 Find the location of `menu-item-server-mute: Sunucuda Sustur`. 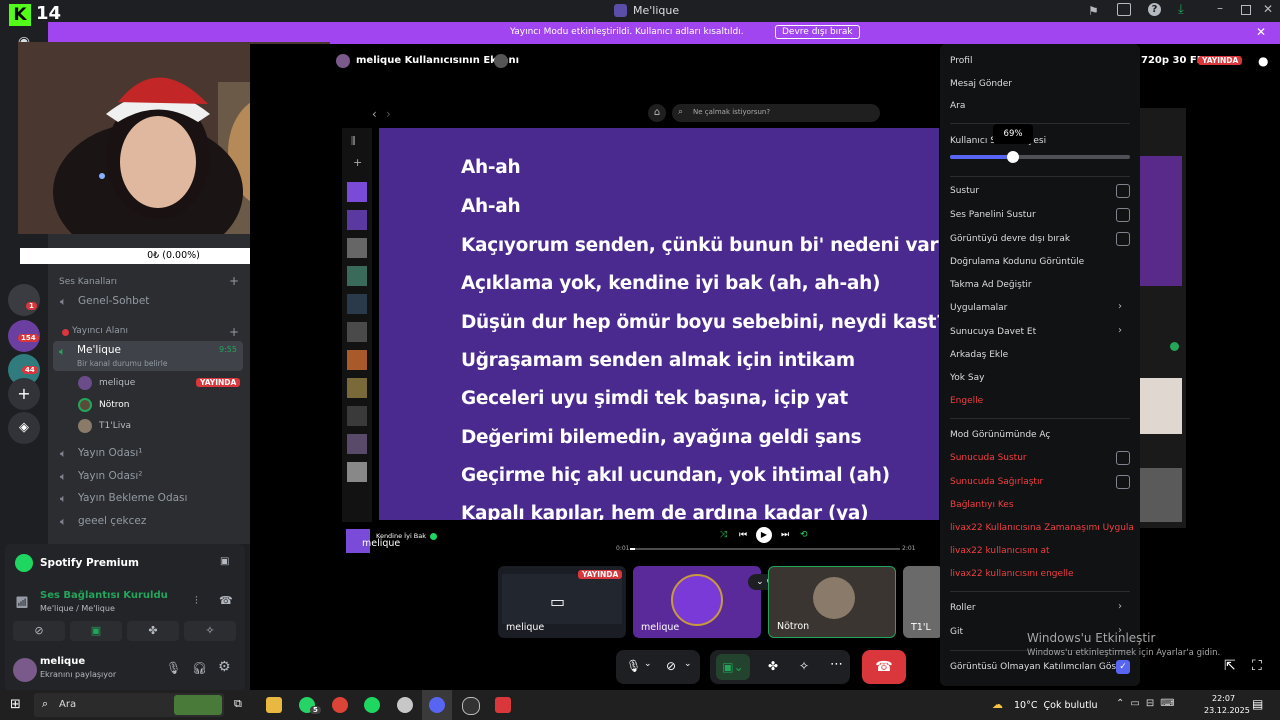

menu-item-server-mute: Sunucuda Sustur is located at coordinates (988, 458).